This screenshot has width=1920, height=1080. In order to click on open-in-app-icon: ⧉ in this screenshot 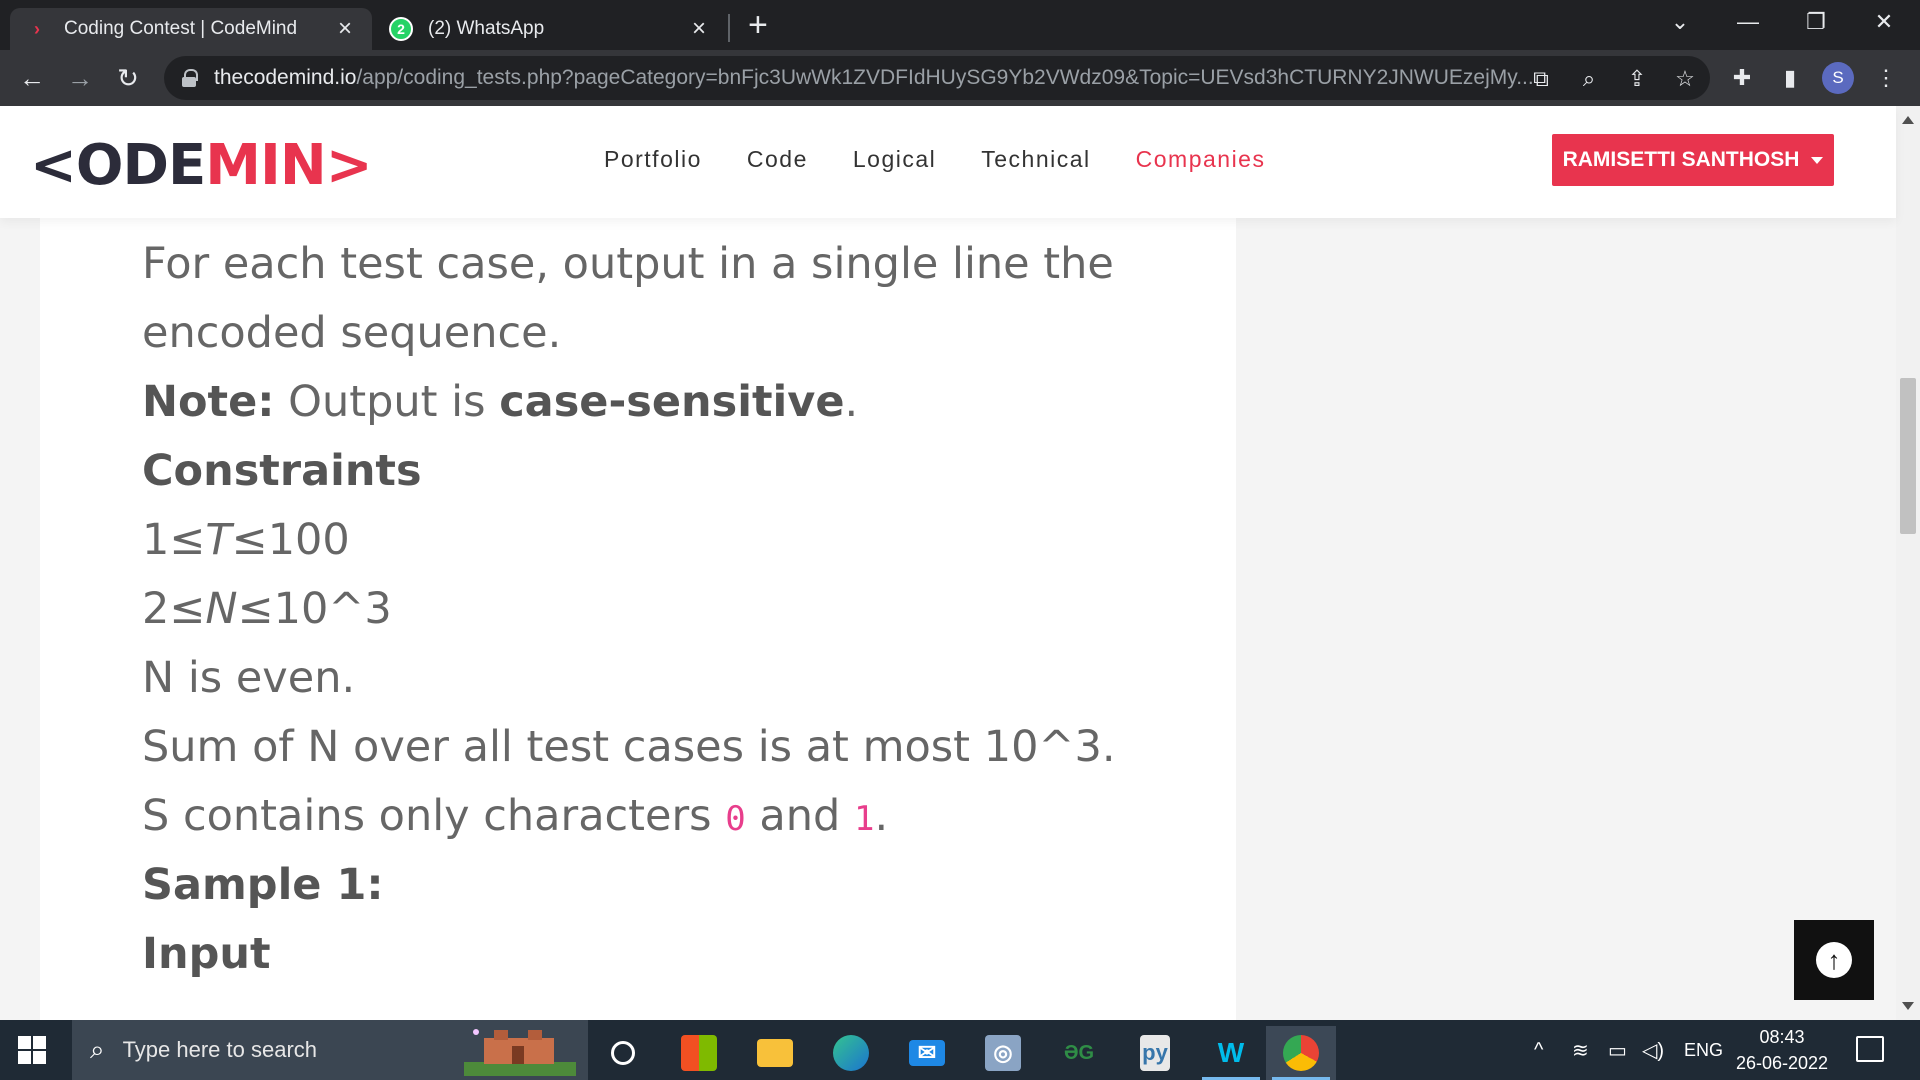, I will do `click(1541, 79)`.